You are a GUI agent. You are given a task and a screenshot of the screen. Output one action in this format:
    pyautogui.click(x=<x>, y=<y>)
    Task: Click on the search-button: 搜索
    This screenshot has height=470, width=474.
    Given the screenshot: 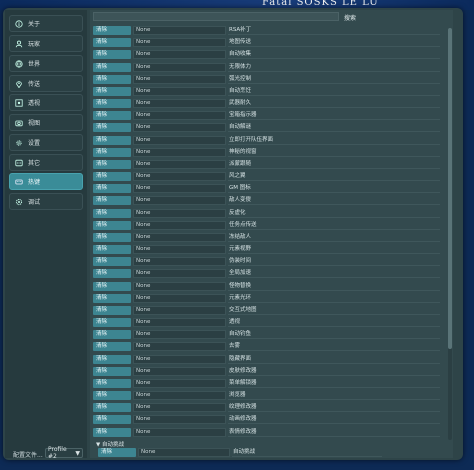 What is the action you would take?
    pyautogui.click(x=350, y=17)
    